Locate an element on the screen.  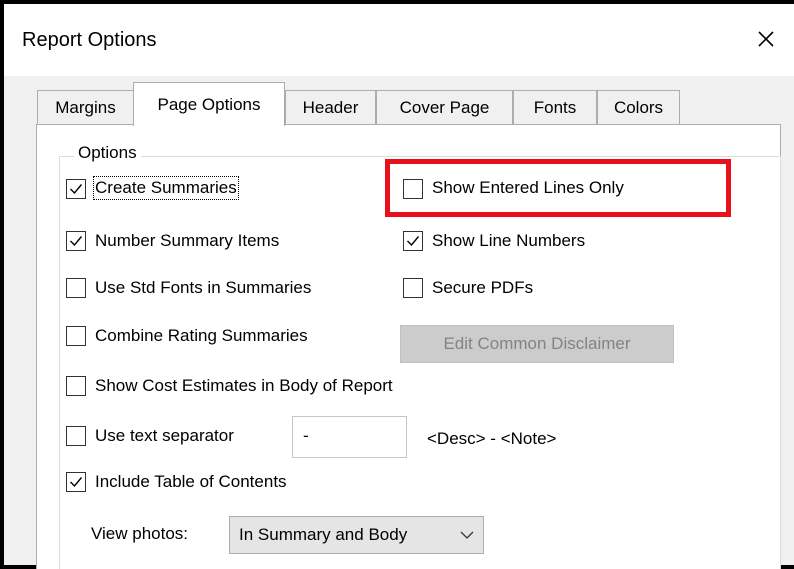
tab-colors: Colors is located at coordinates (638, 107).